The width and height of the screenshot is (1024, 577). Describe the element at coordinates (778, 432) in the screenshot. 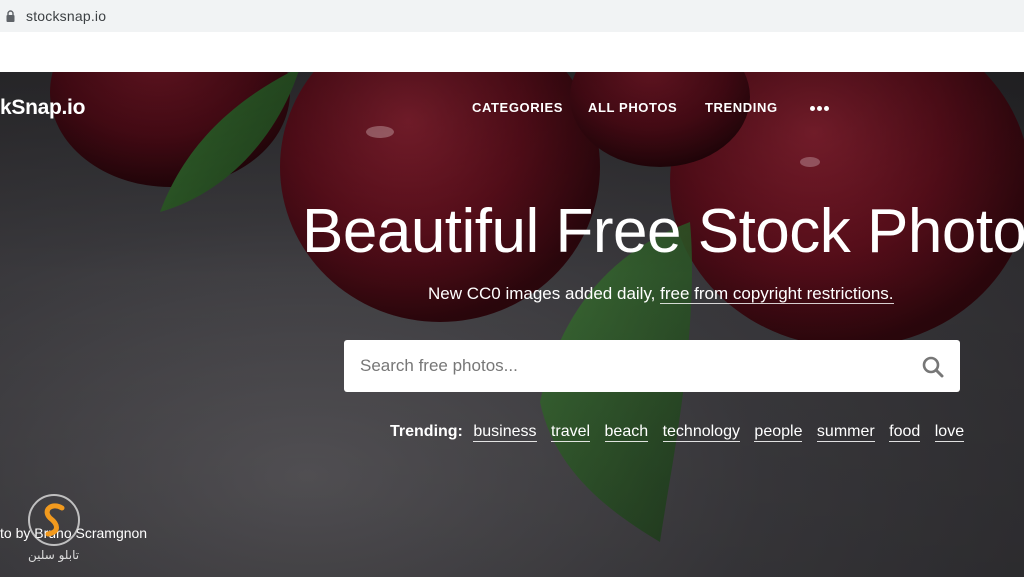

I see `trending-tag-people: people` at that location.